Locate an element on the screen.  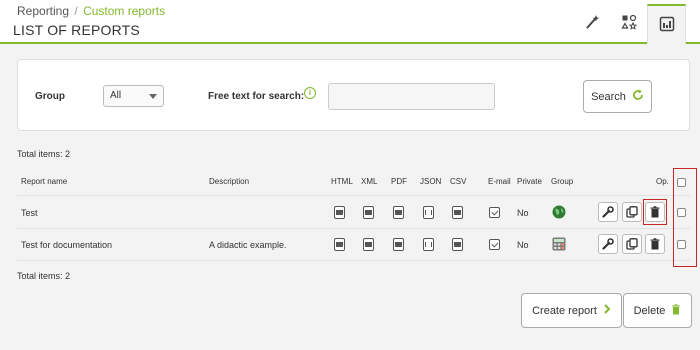
col-header-group: Group is located at coordinates (562, 181).